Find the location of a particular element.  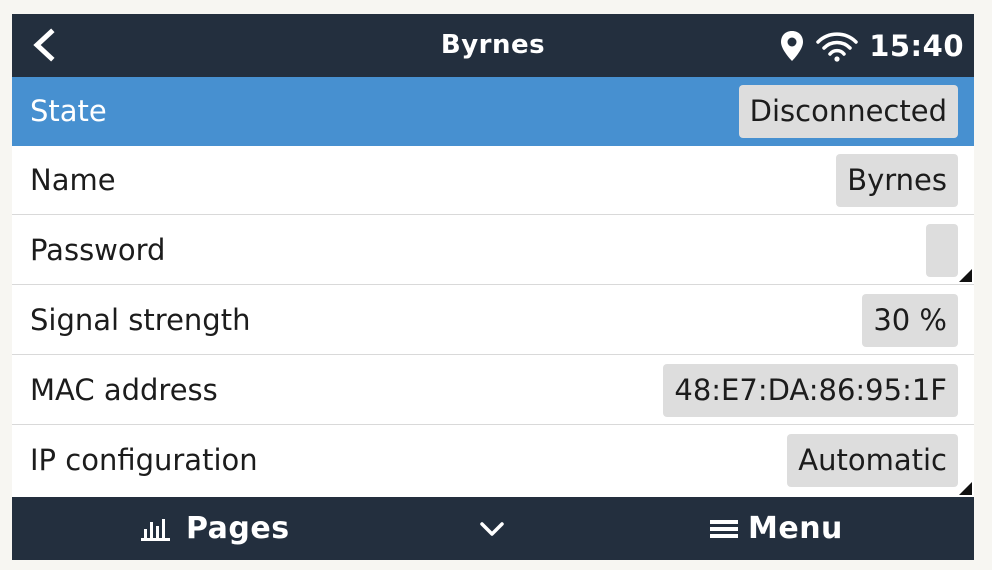

menu-button: Menu is located at coordinates (775, 528).